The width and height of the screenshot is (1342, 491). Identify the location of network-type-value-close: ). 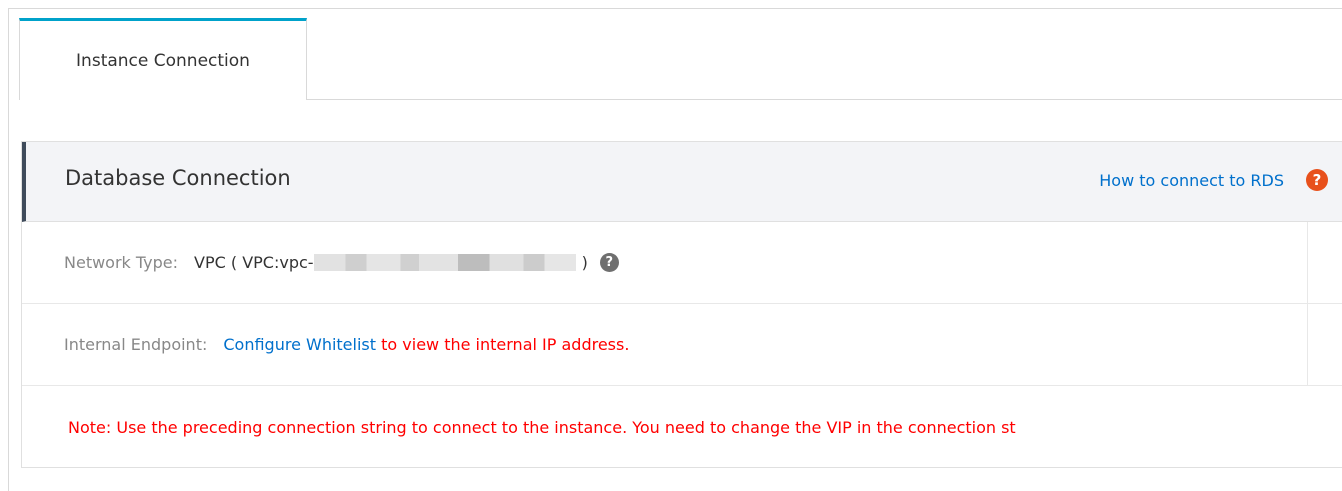
(584, 262).